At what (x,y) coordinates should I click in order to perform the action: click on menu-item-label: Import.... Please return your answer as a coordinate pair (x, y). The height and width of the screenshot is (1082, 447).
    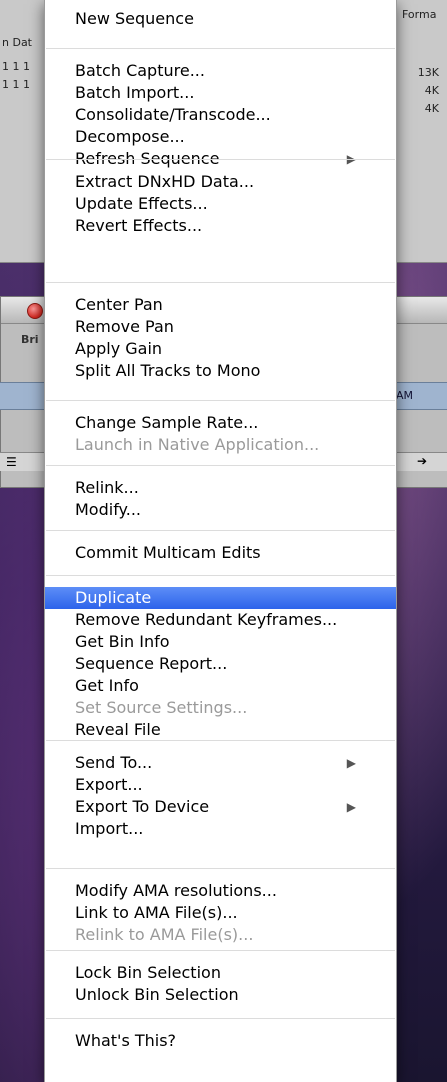
    Looking at the image, I should click on (109, 828).